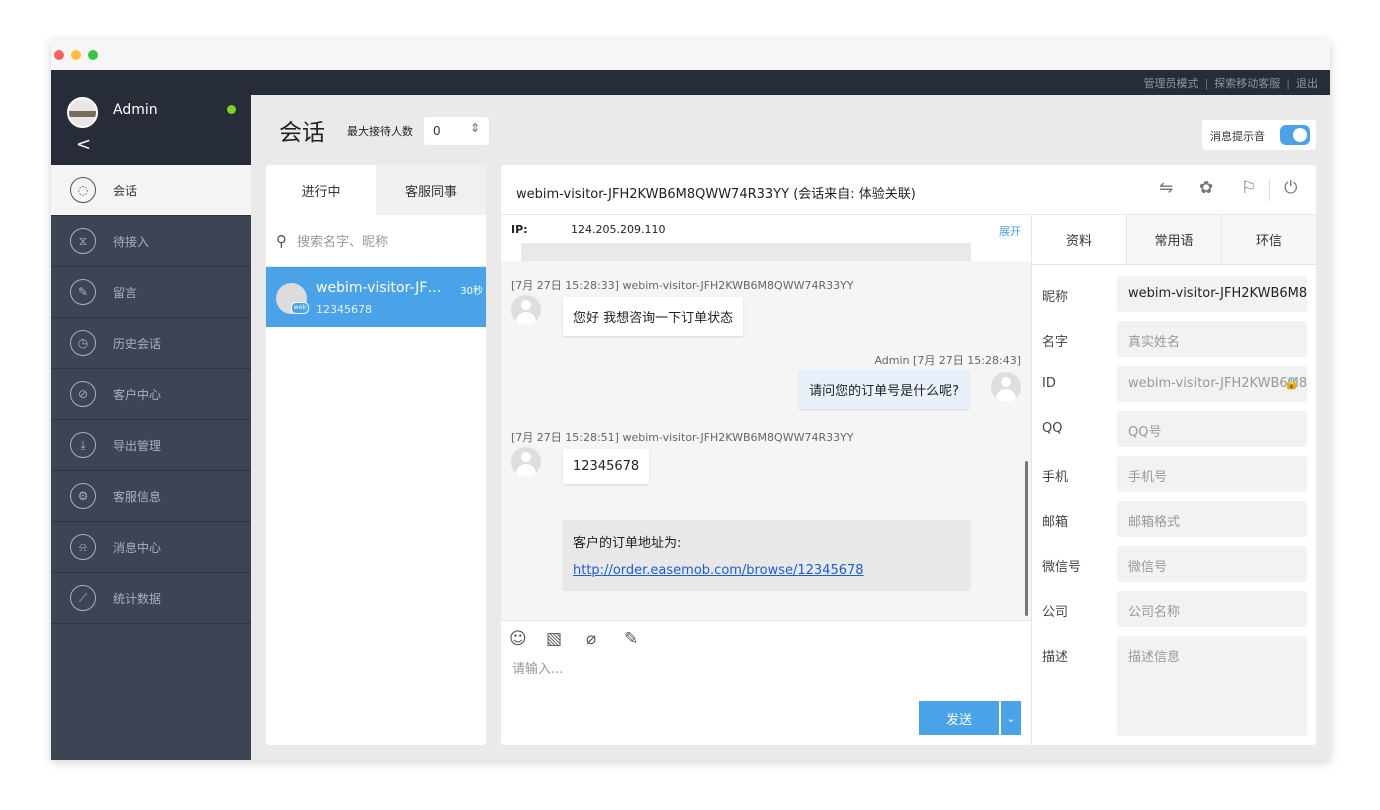  What do you see at coordinates (618, 229) in the screenshot?
I see `ip-value: 124.205.209.110` at bounding box center [618, 229].